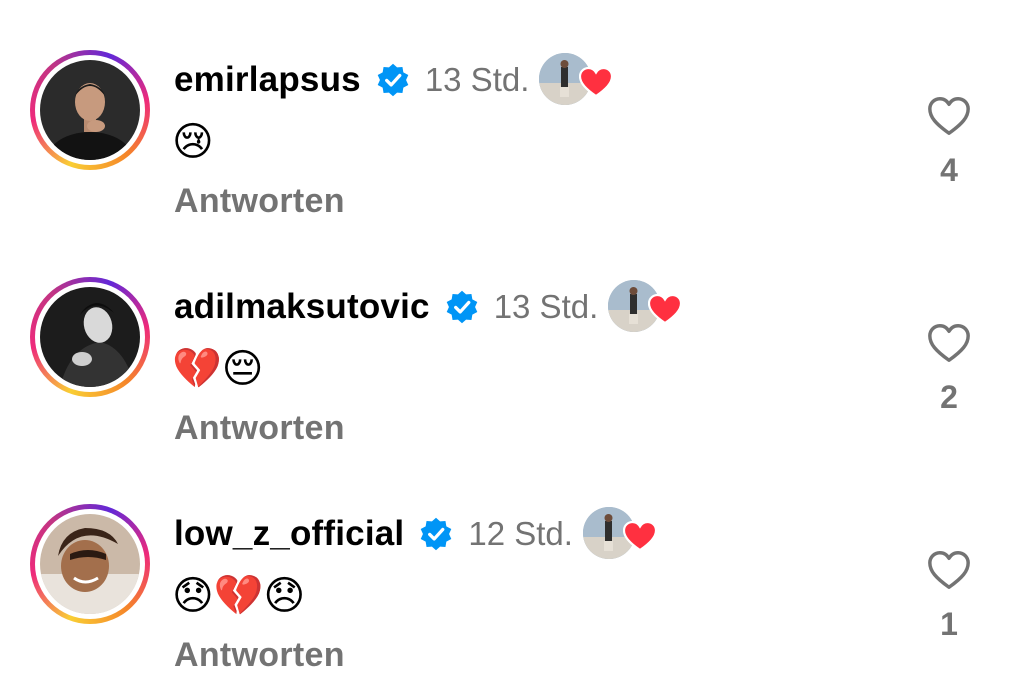  What do you see at coordinates (949, 170) in the screenshot?
I see `like-count: 4` at bounding box center [949, 170].